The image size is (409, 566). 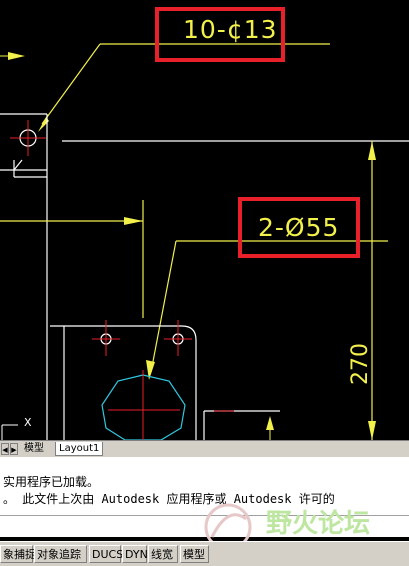 What do you see at coordinates (14, 449) in the screenshot?
I see `tab-next-button: ▶` at bounding box center [14, 449].